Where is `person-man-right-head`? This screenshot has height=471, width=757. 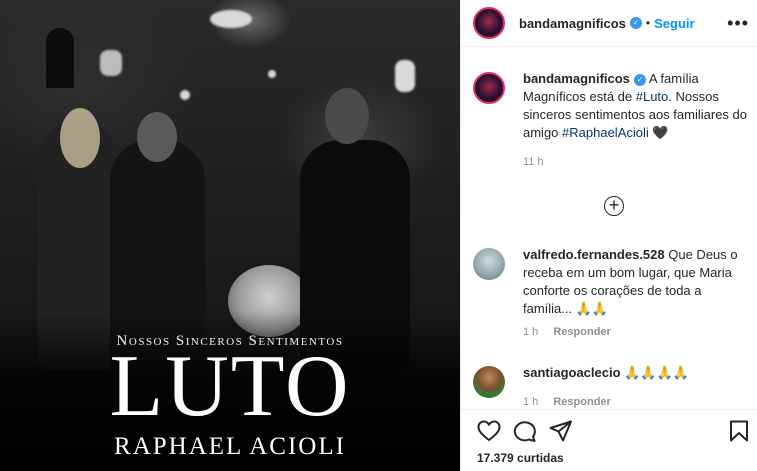 person-man-right-head is located at coordinates (347, 116).